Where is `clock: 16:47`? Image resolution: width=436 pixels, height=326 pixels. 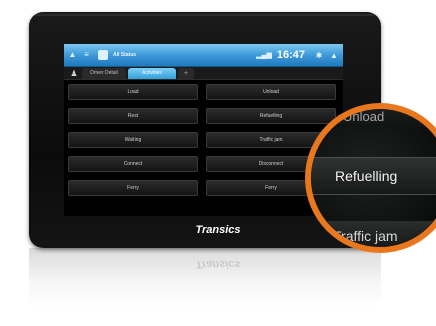 clock: 16:47 is located at coordinates (290, 55).